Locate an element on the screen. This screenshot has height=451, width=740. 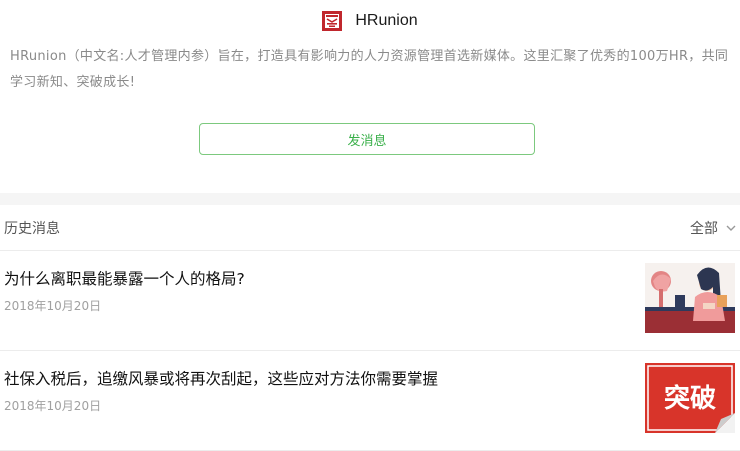
history-title: 历史消息 is located at coordinates (32, 228).